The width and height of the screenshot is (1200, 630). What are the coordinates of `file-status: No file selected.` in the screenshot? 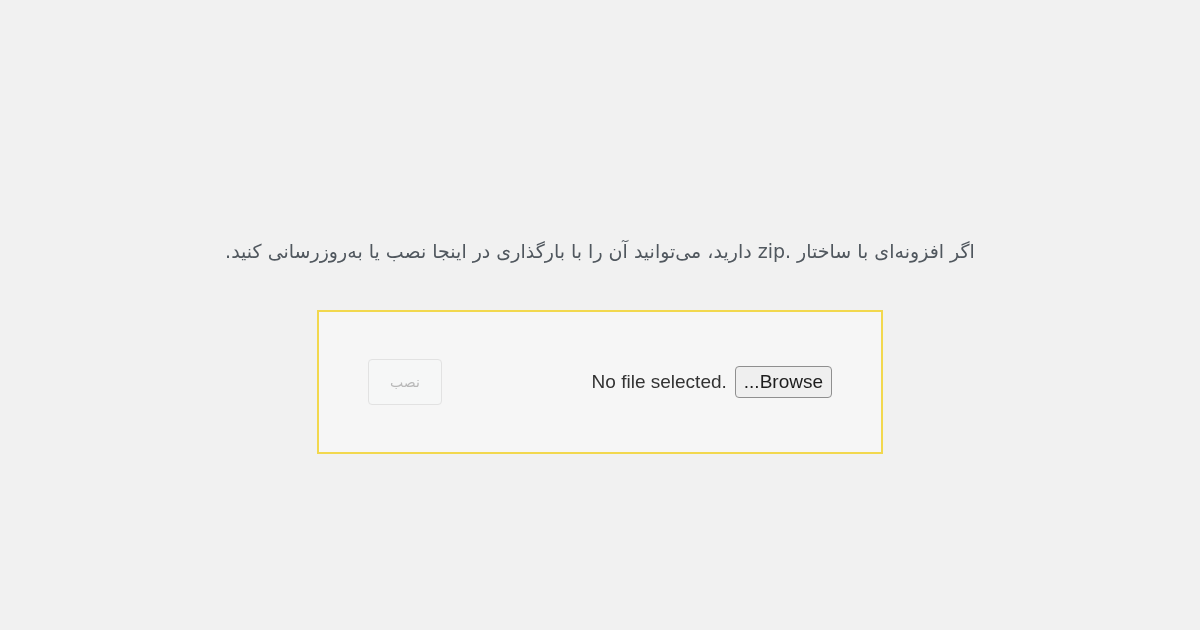 It's located at (659, 382).